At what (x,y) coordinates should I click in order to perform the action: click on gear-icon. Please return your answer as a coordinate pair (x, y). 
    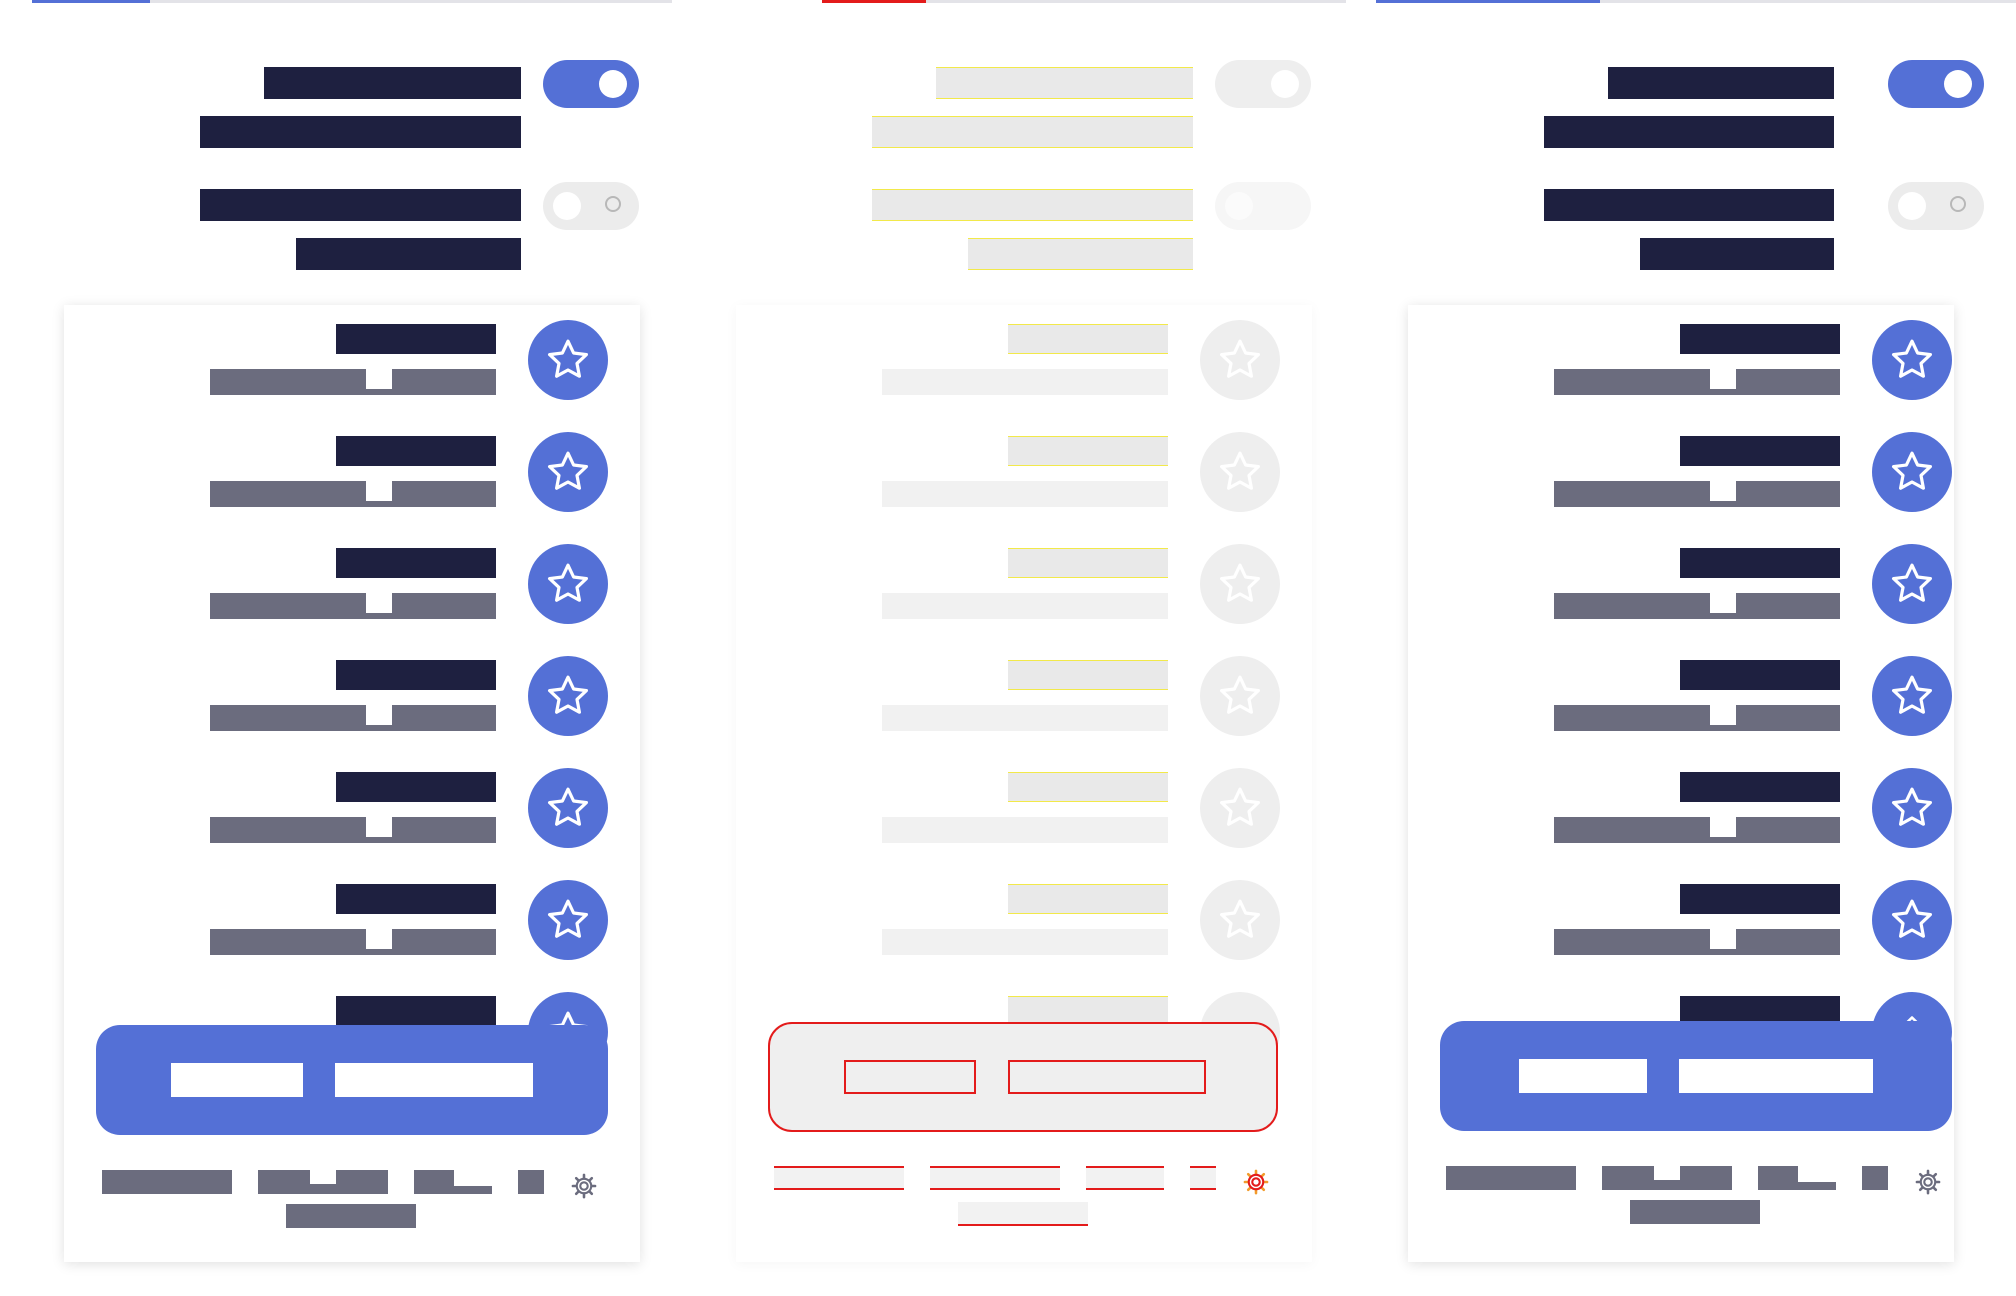
    Looking at the image, I should click on (1256, 1182).